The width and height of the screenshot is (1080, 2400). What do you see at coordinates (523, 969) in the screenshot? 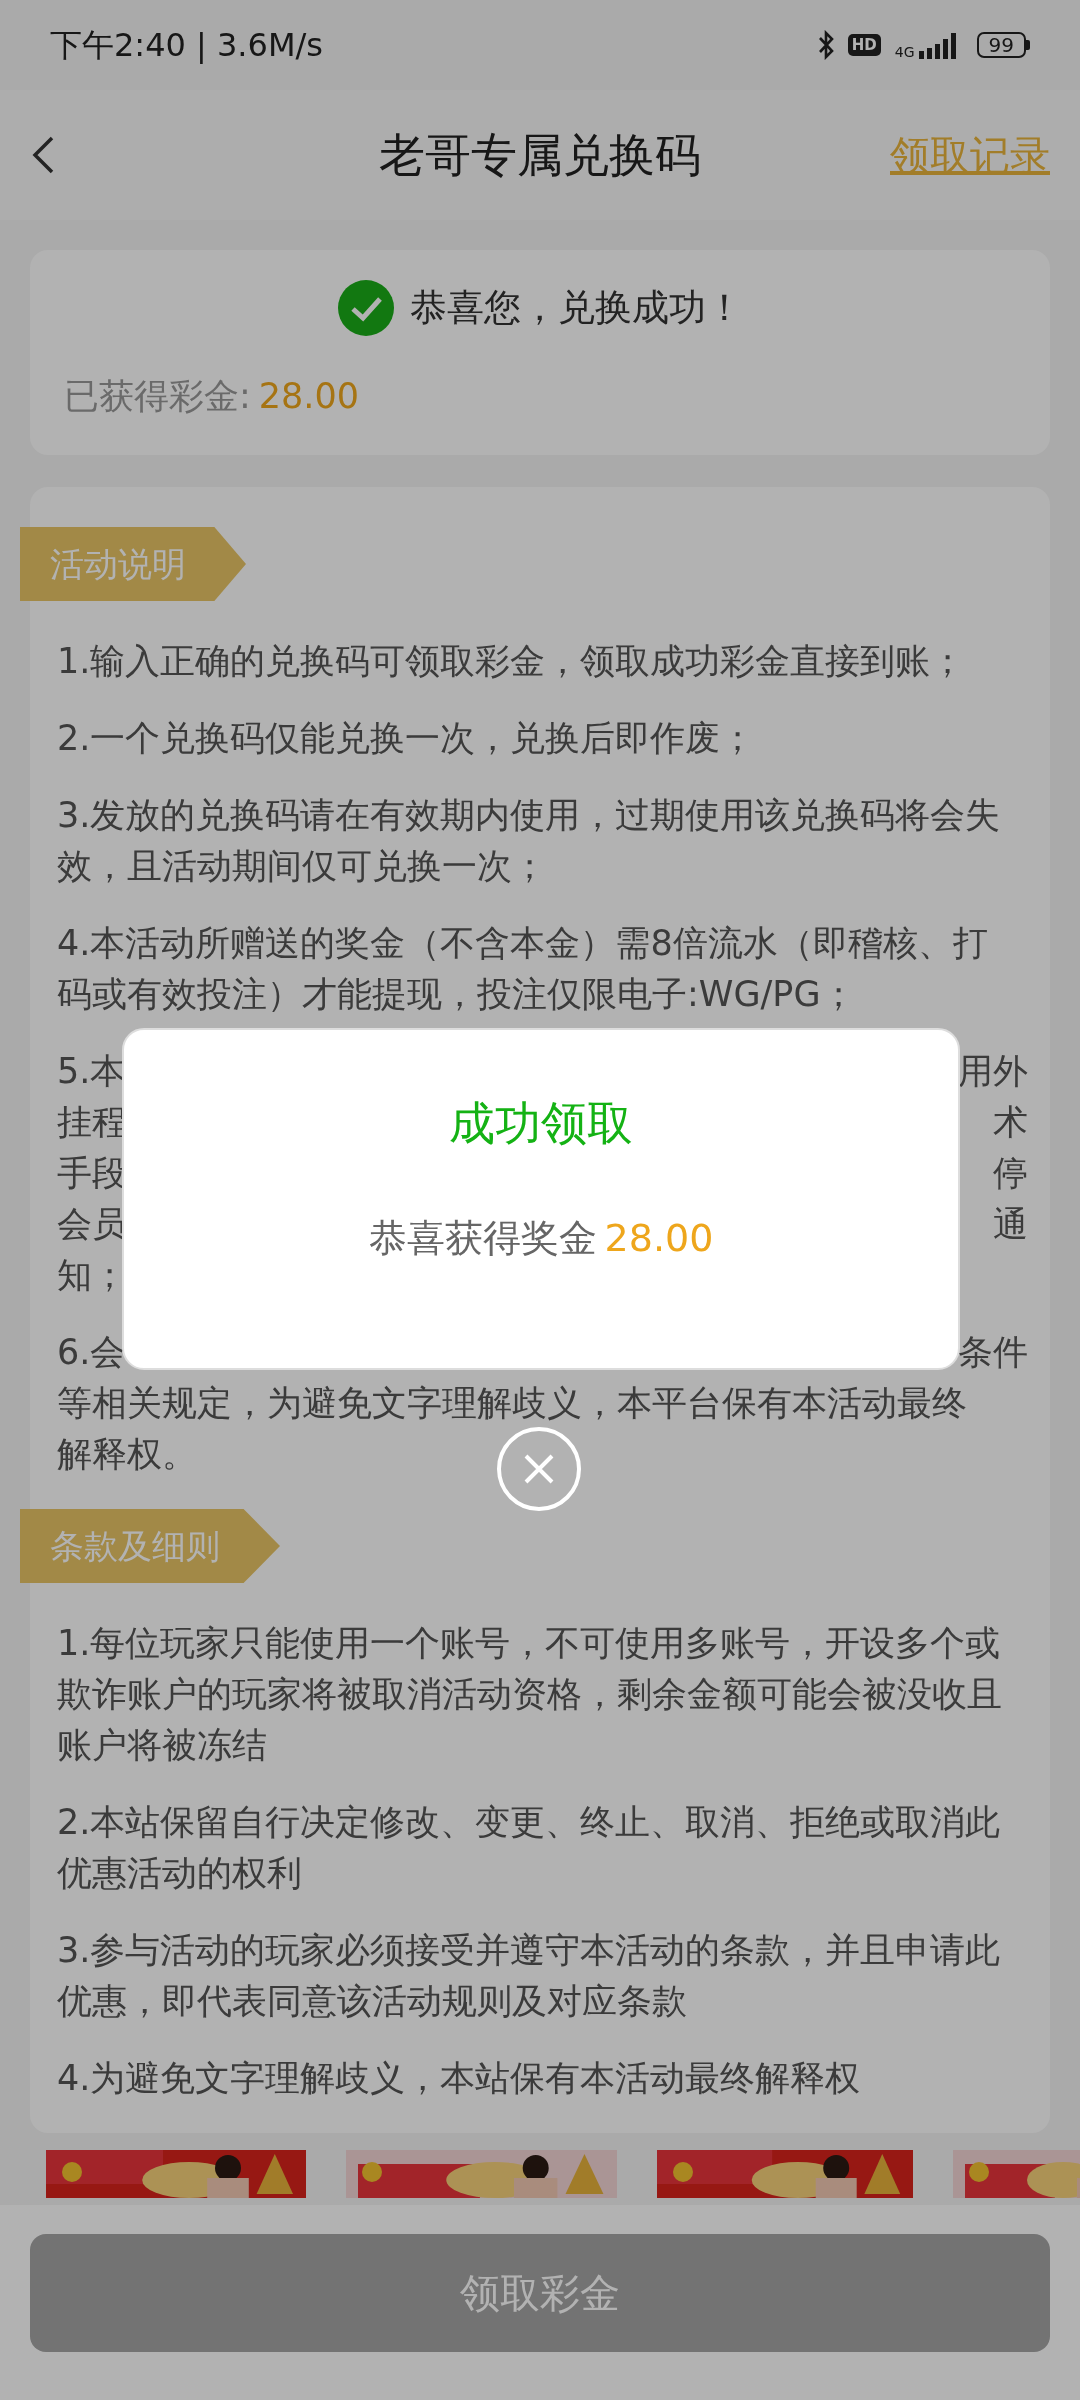
I see `rule-text: 4.本活动所赠送的奖金（不含本金）需8倍流水（即稽核、打码或有效投注）才能提现，投注仅限电子:WG/PG；` at bounding box center [523, 969].